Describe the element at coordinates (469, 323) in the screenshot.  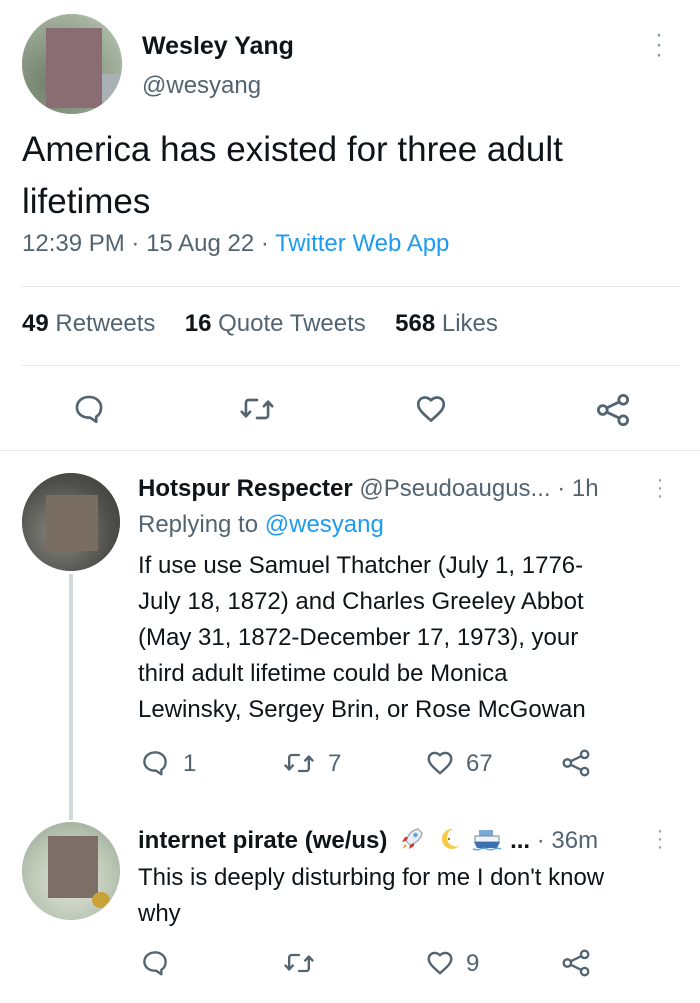
I see `likes-label: Likes` at that location.